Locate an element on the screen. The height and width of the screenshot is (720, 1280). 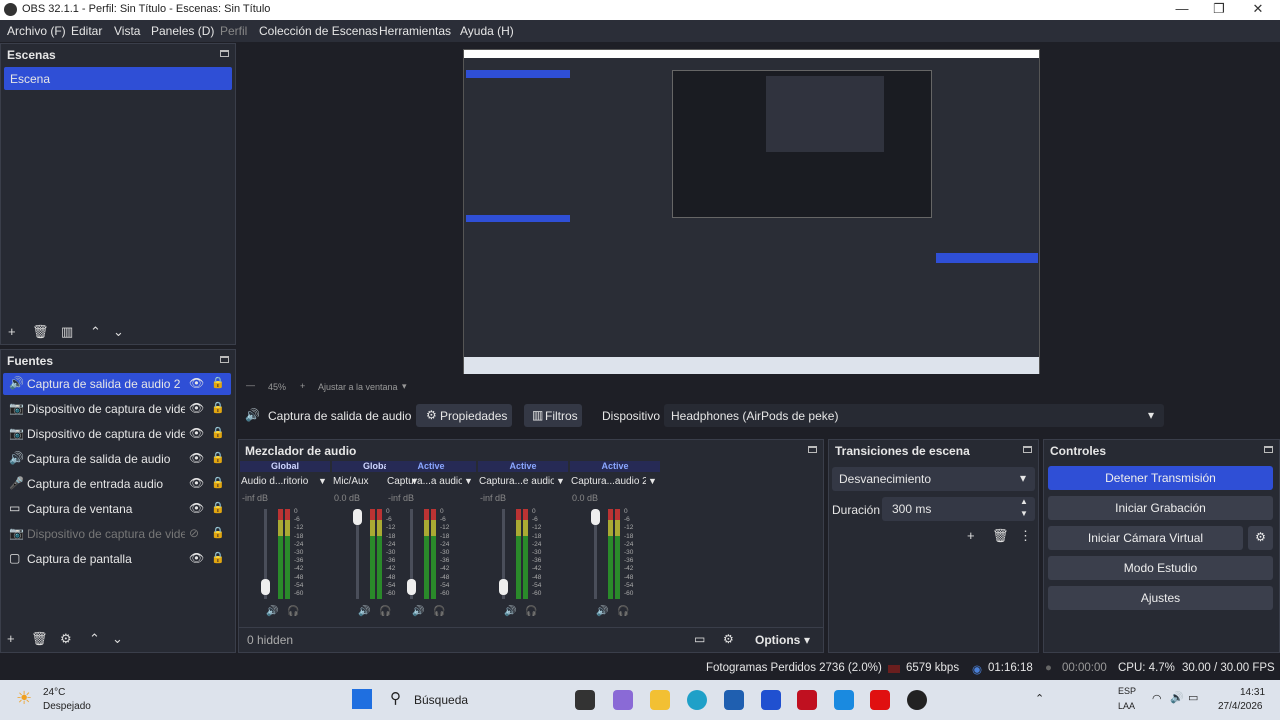
lang-layout: LAA is located at coordinates (1126, 706).